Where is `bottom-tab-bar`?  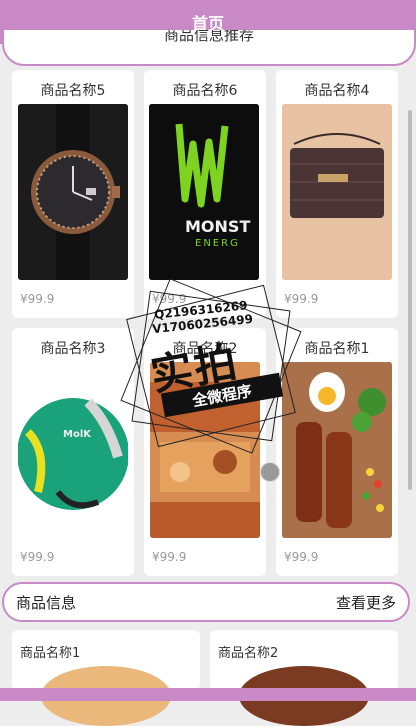 bottom-tab-bar is located at coordinates (208, 694).